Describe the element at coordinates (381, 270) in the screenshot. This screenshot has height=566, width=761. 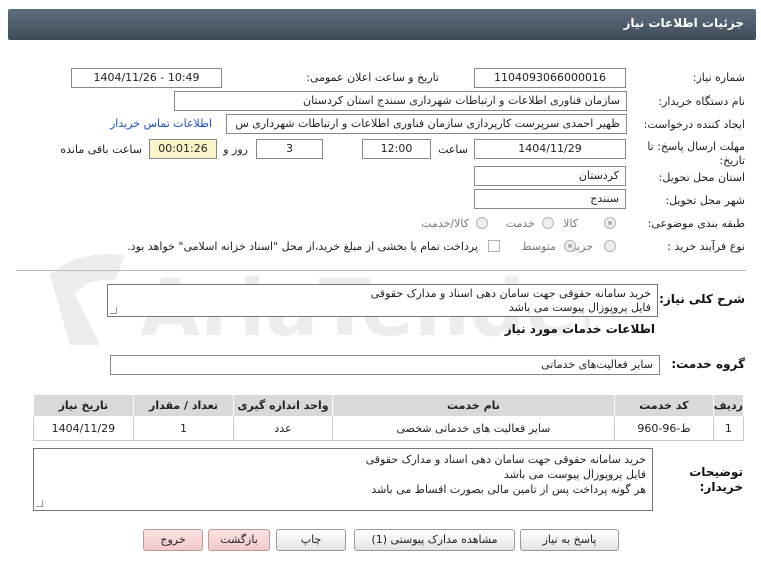
I see `separator` at that location.